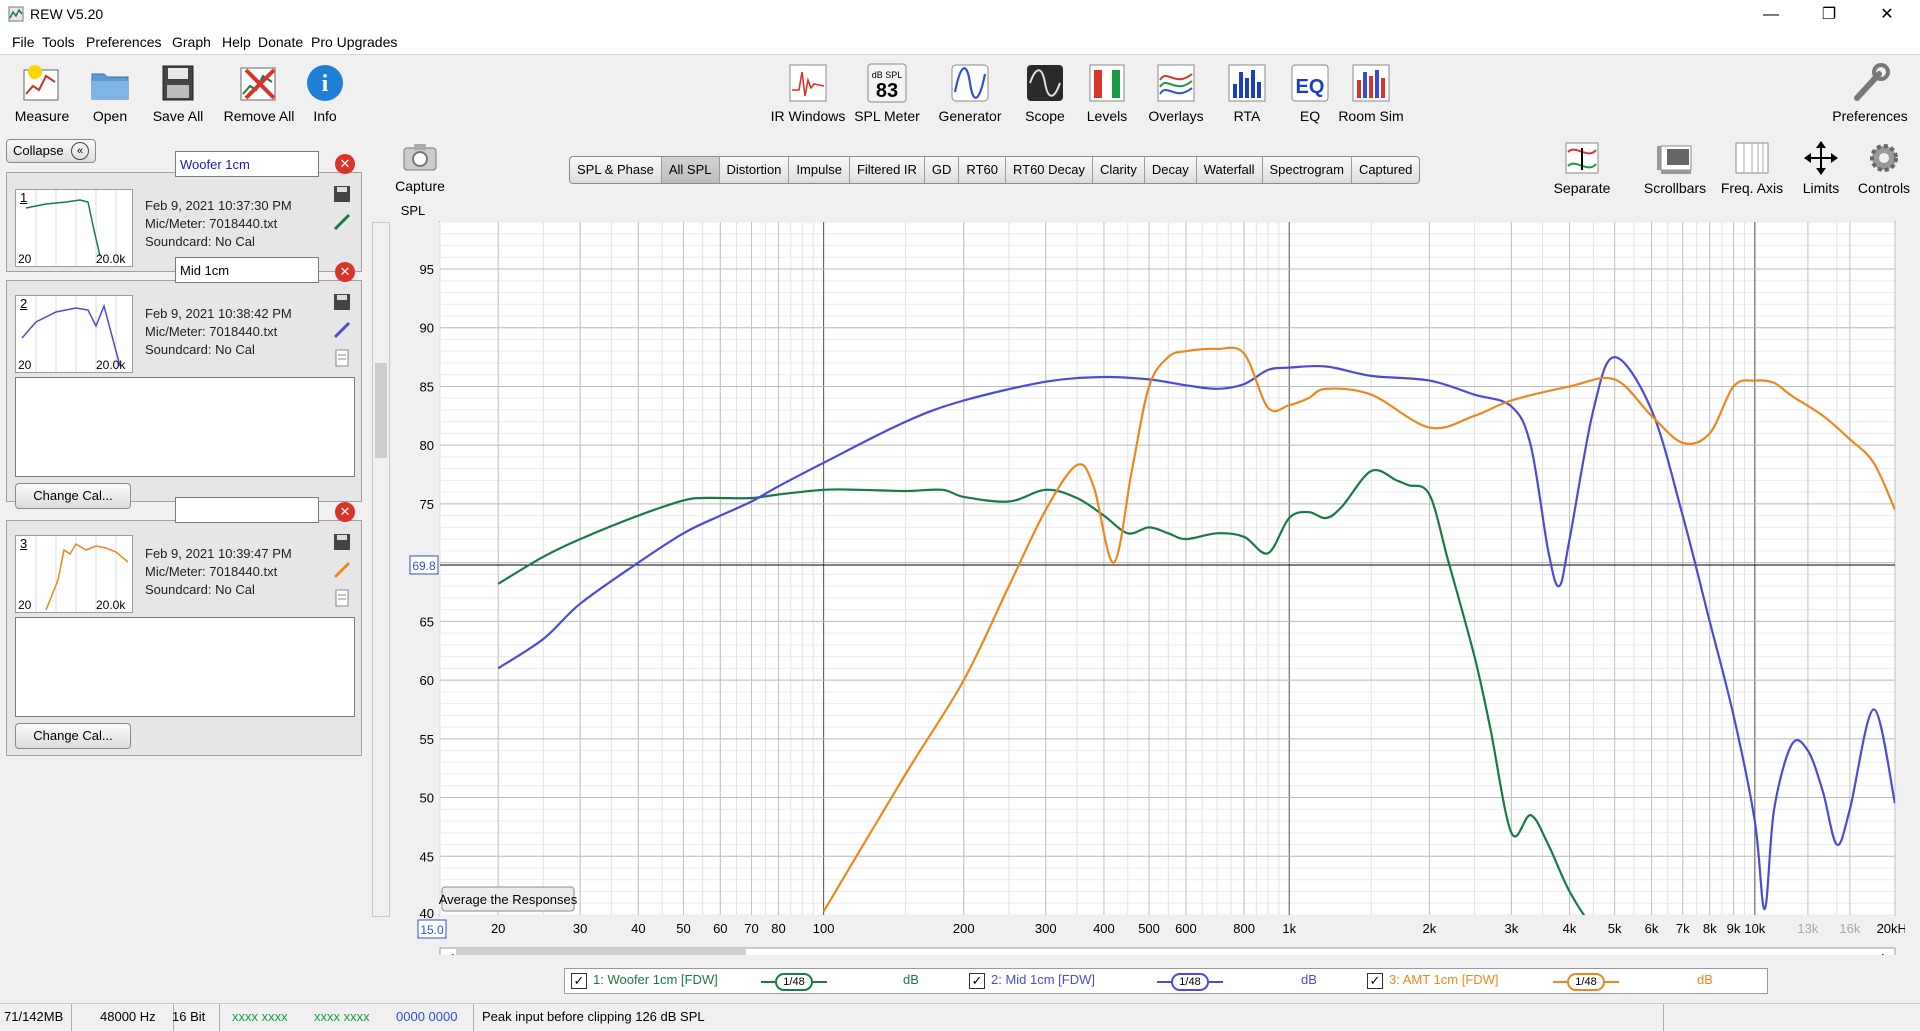 This screenshot has width=1920, height=1031. What do you see at coordinates (1045, 83) in the screenshot?
I see `scope-icon` at bounding box center [1045, 83].